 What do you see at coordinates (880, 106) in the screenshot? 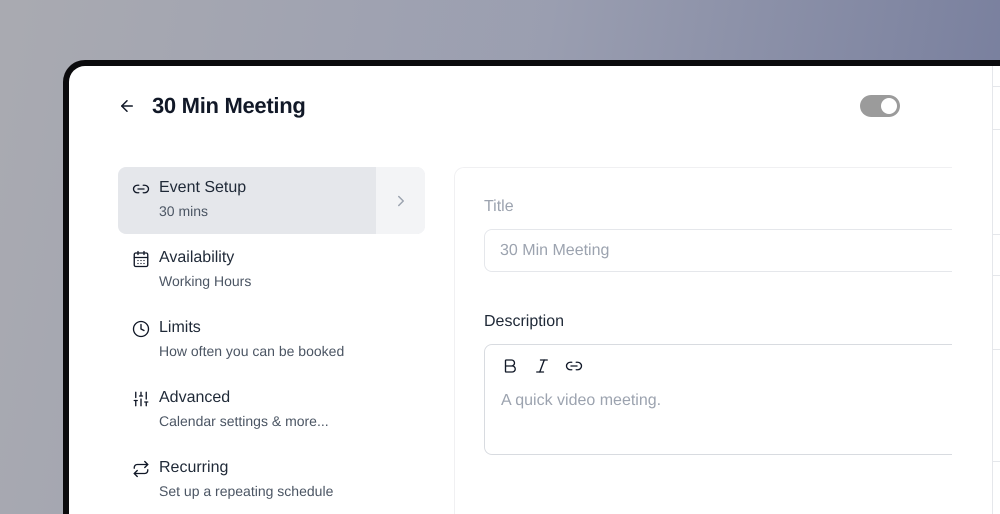
I see `toggle-switch` at bounding box center [880, 106].